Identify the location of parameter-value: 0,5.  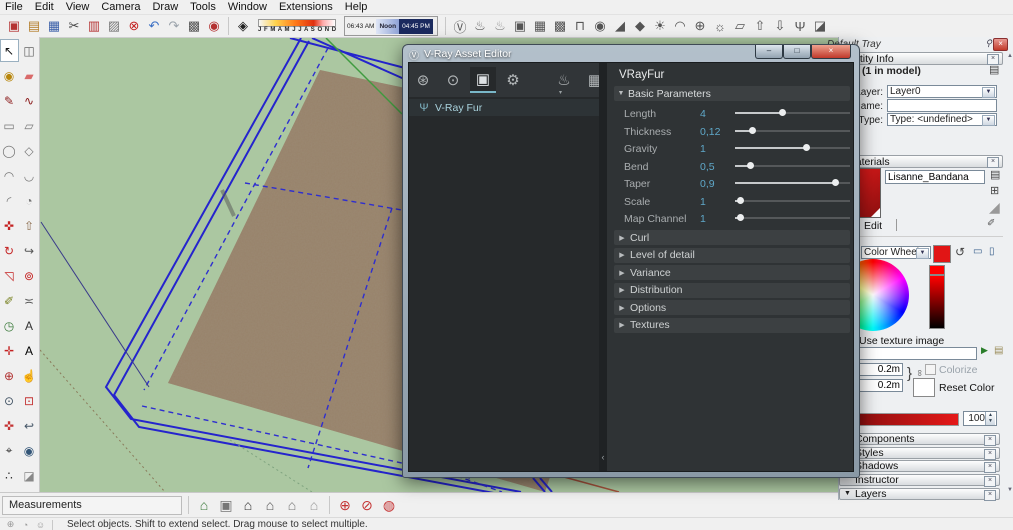
(707, 167).